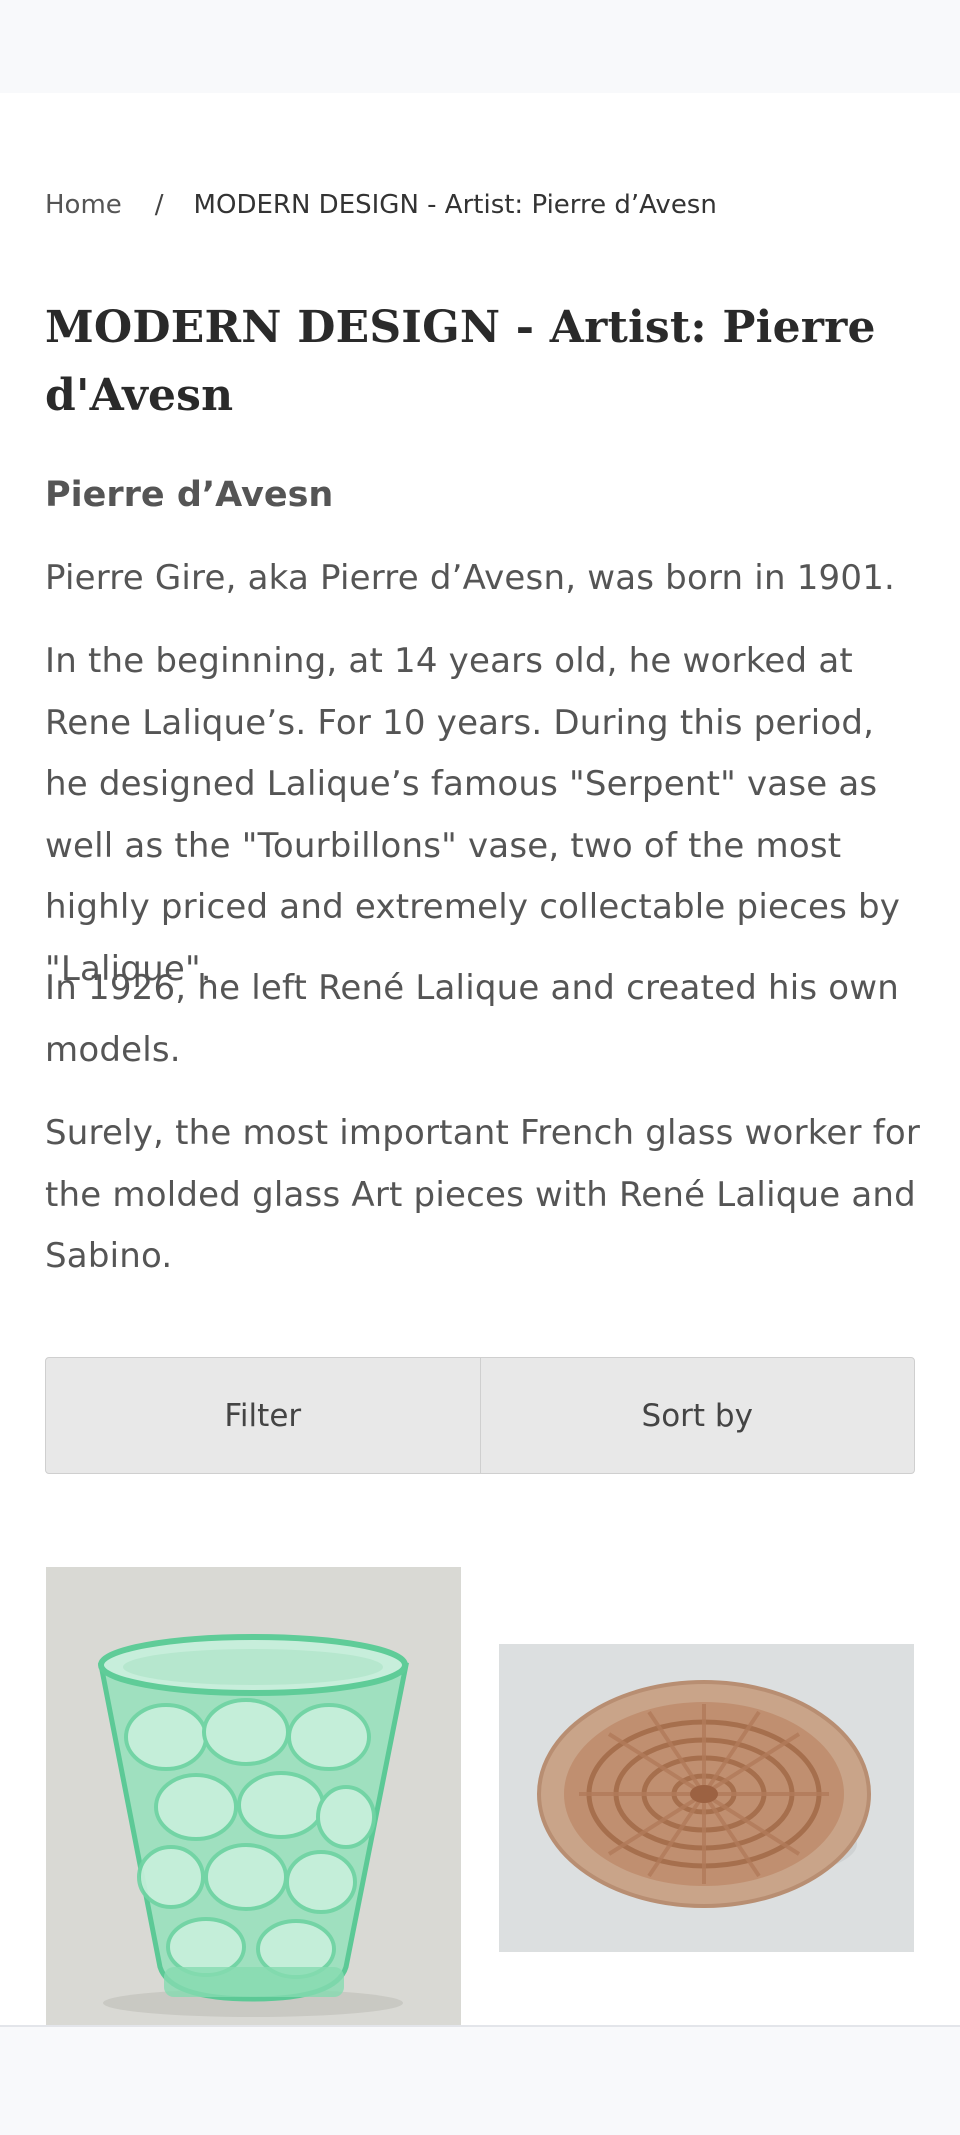  Describe the element at coordinates (460, 361) in the screenshot. I see `page-title: MODERN DESIGN - Artist: Pierre d'Avesn` at that location.